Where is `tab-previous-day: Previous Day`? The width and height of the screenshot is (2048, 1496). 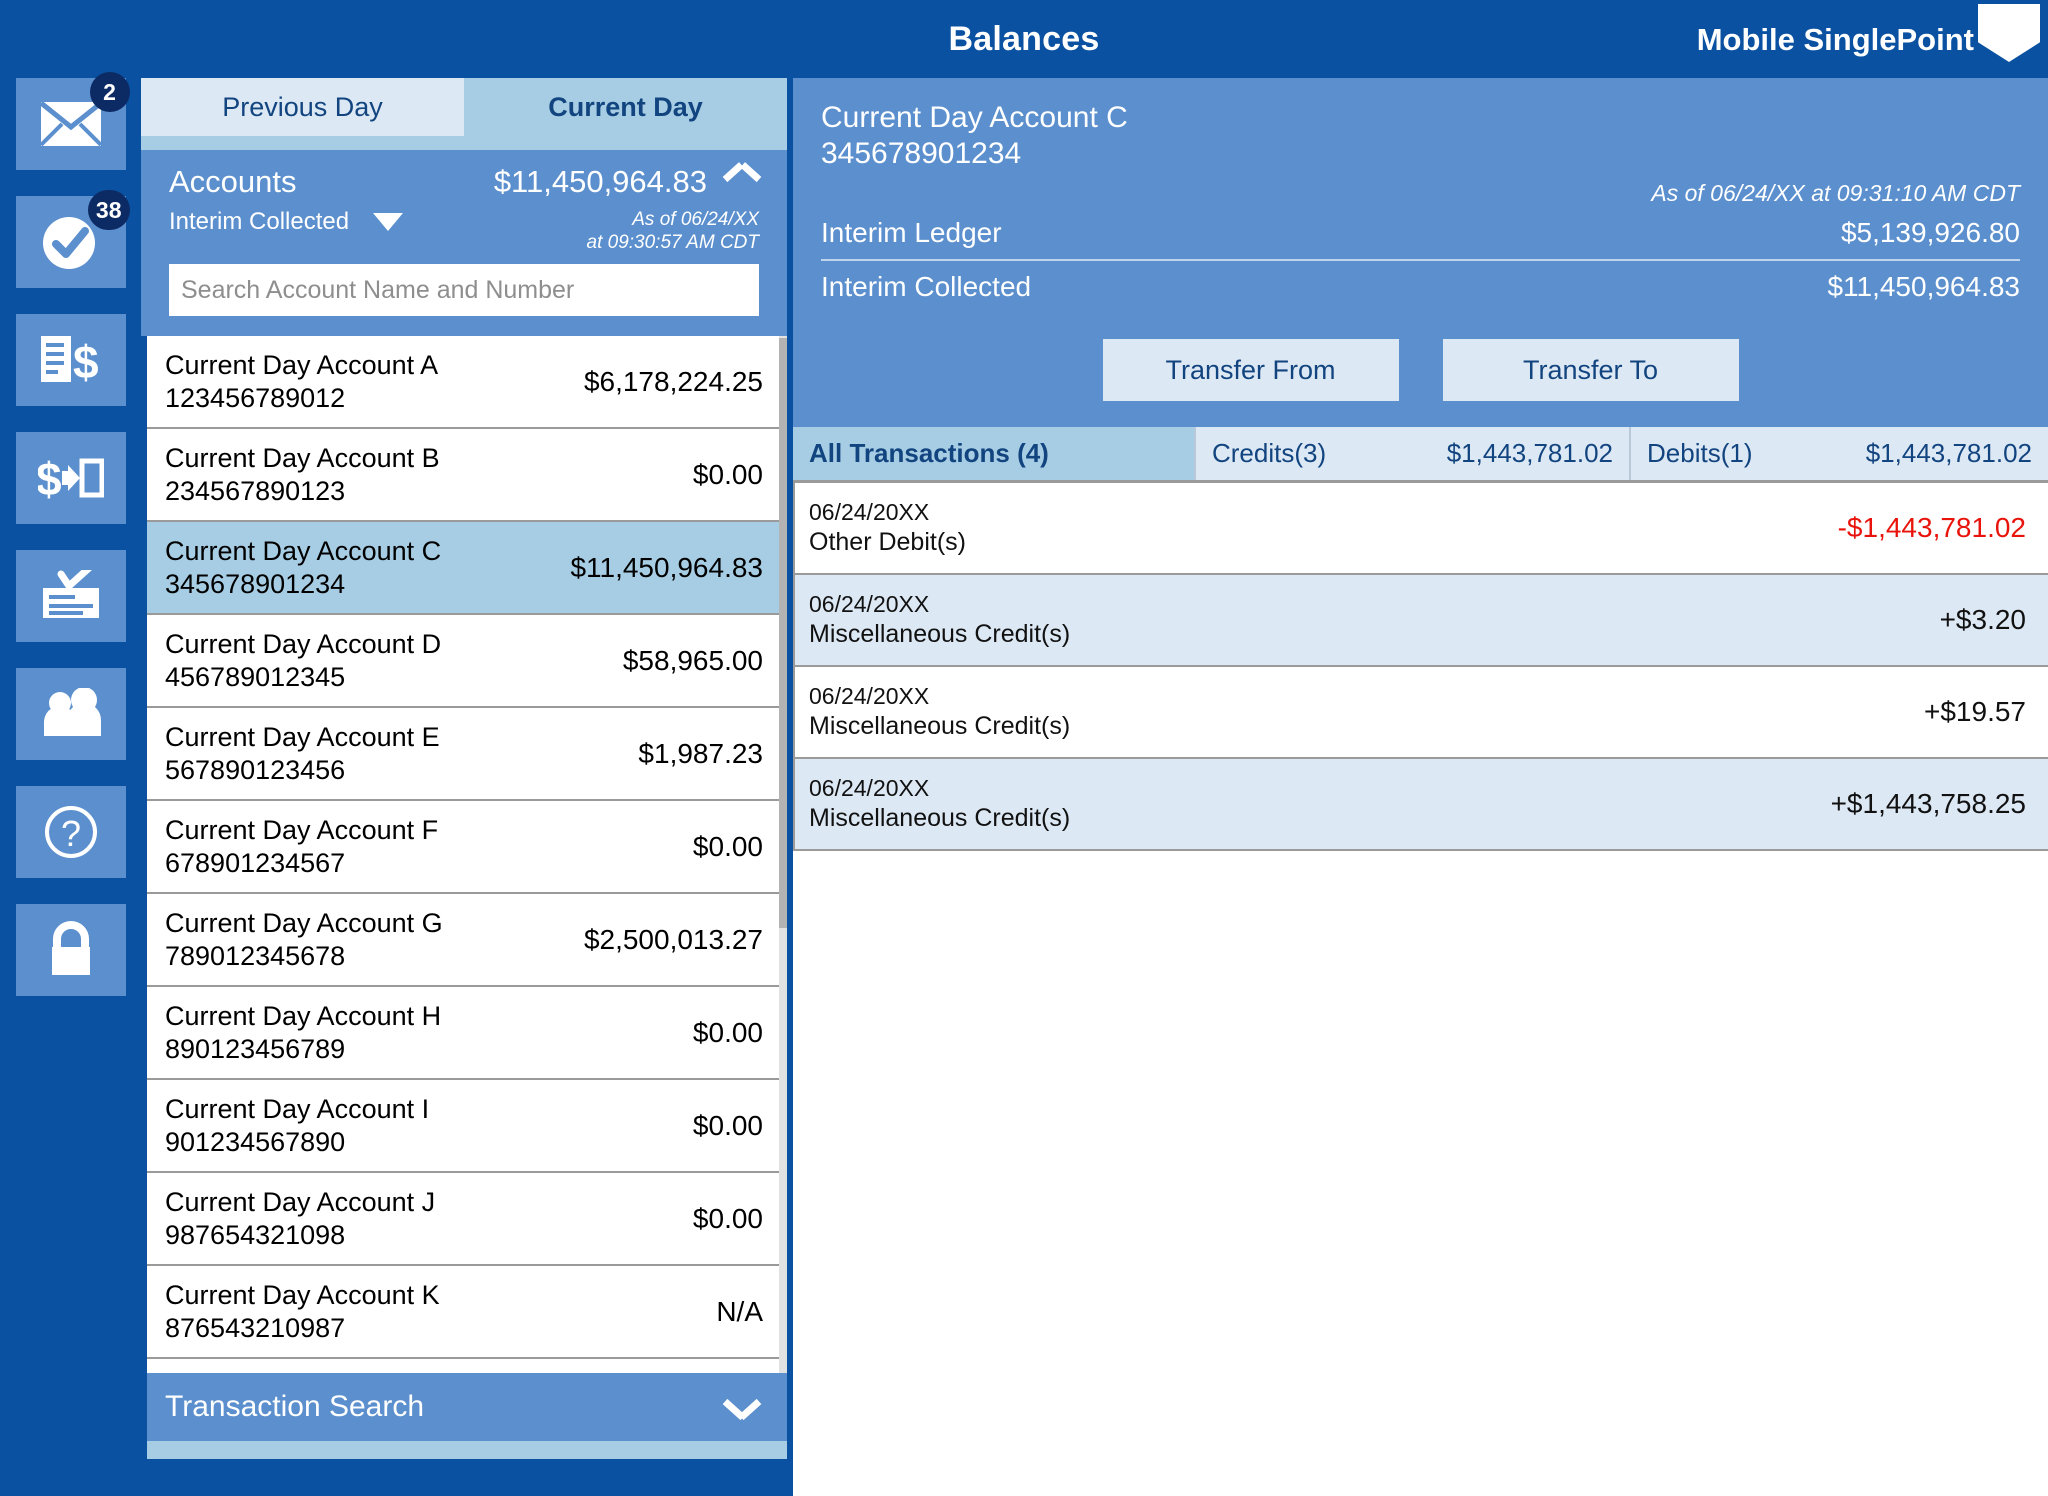
tab-previous-day: Previous Day is located at coordinates (302, 107).